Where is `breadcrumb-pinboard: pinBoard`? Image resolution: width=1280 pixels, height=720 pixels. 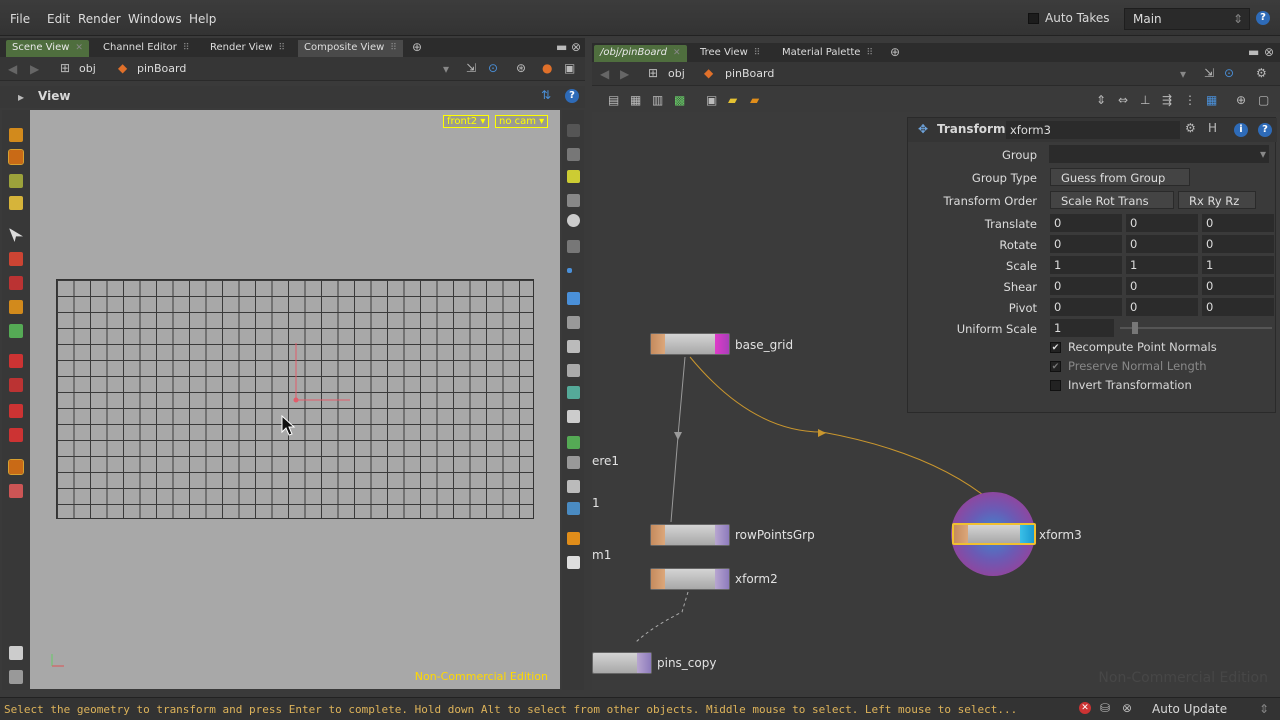 breadcrumb-pinboard: pinBoard is located at coordinates (161, 68).